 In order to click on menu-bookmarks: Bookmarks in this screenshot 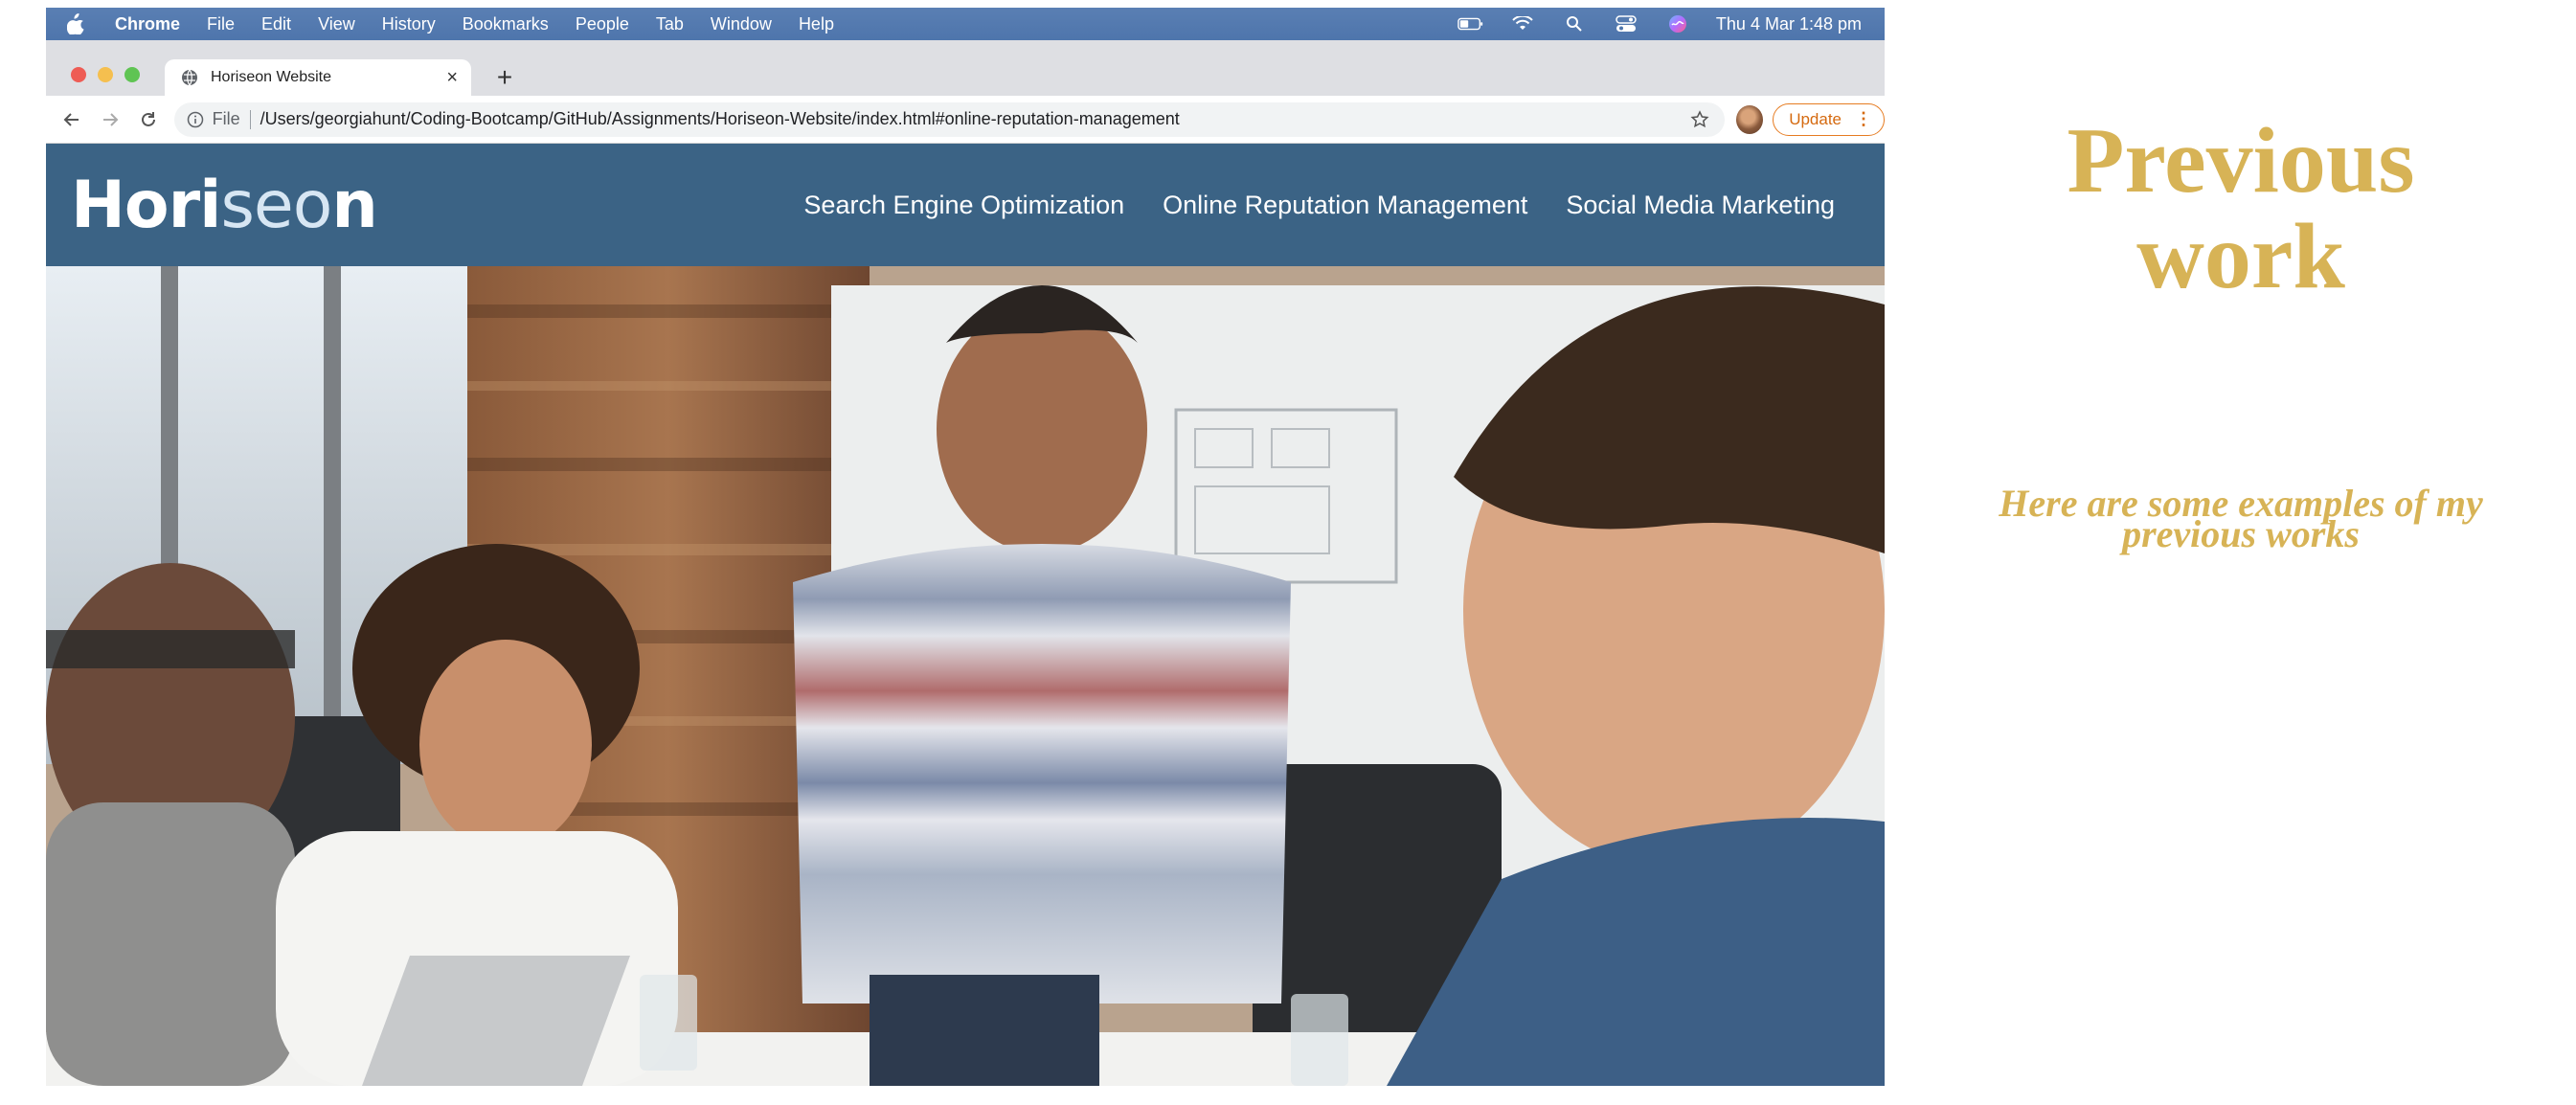, I will do `click(506, 24)`.